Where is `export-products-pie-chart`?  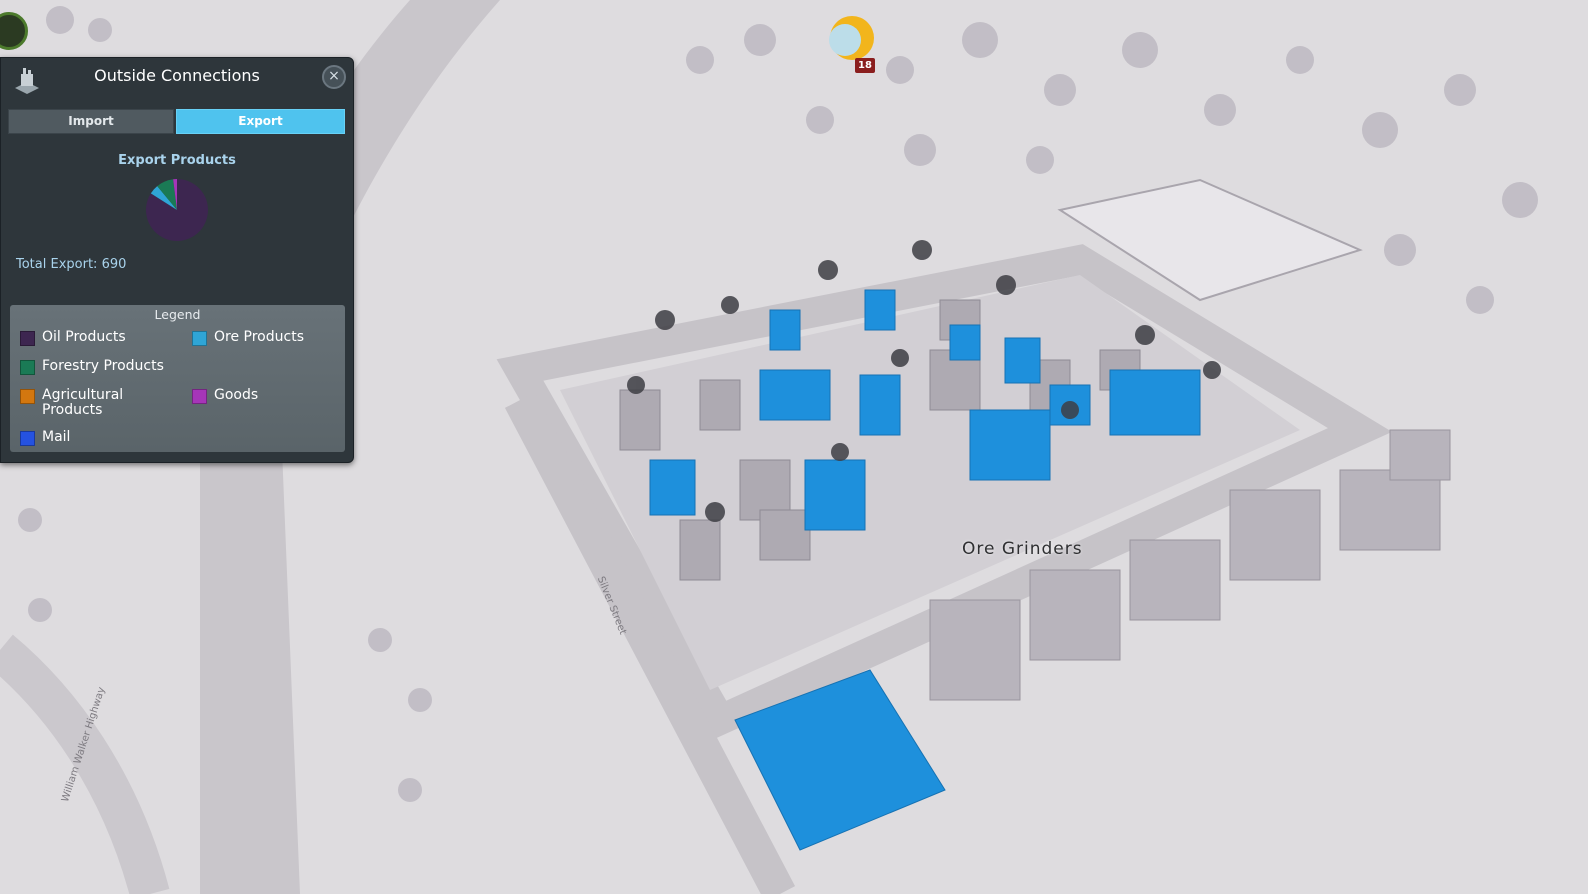
export-products-pie-chart is located at coordinates (177, 210).